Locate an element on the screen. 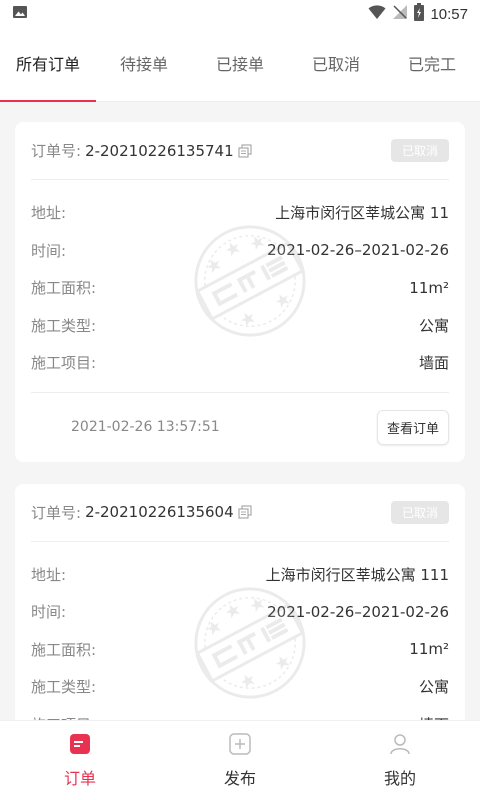  order-number-value: 2-20210226135604 is located at coordinates (159, 512).